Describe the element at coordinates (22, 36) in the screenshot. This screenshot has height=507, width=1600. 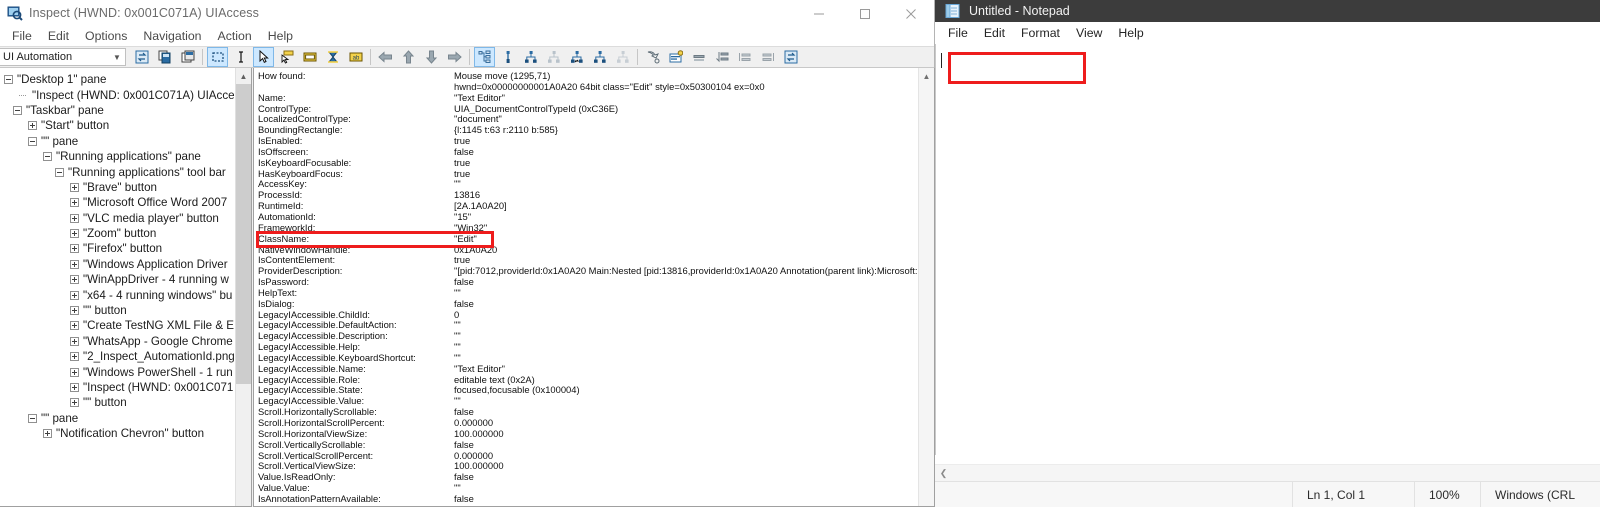
I see `menu-item-file: File` at that location.